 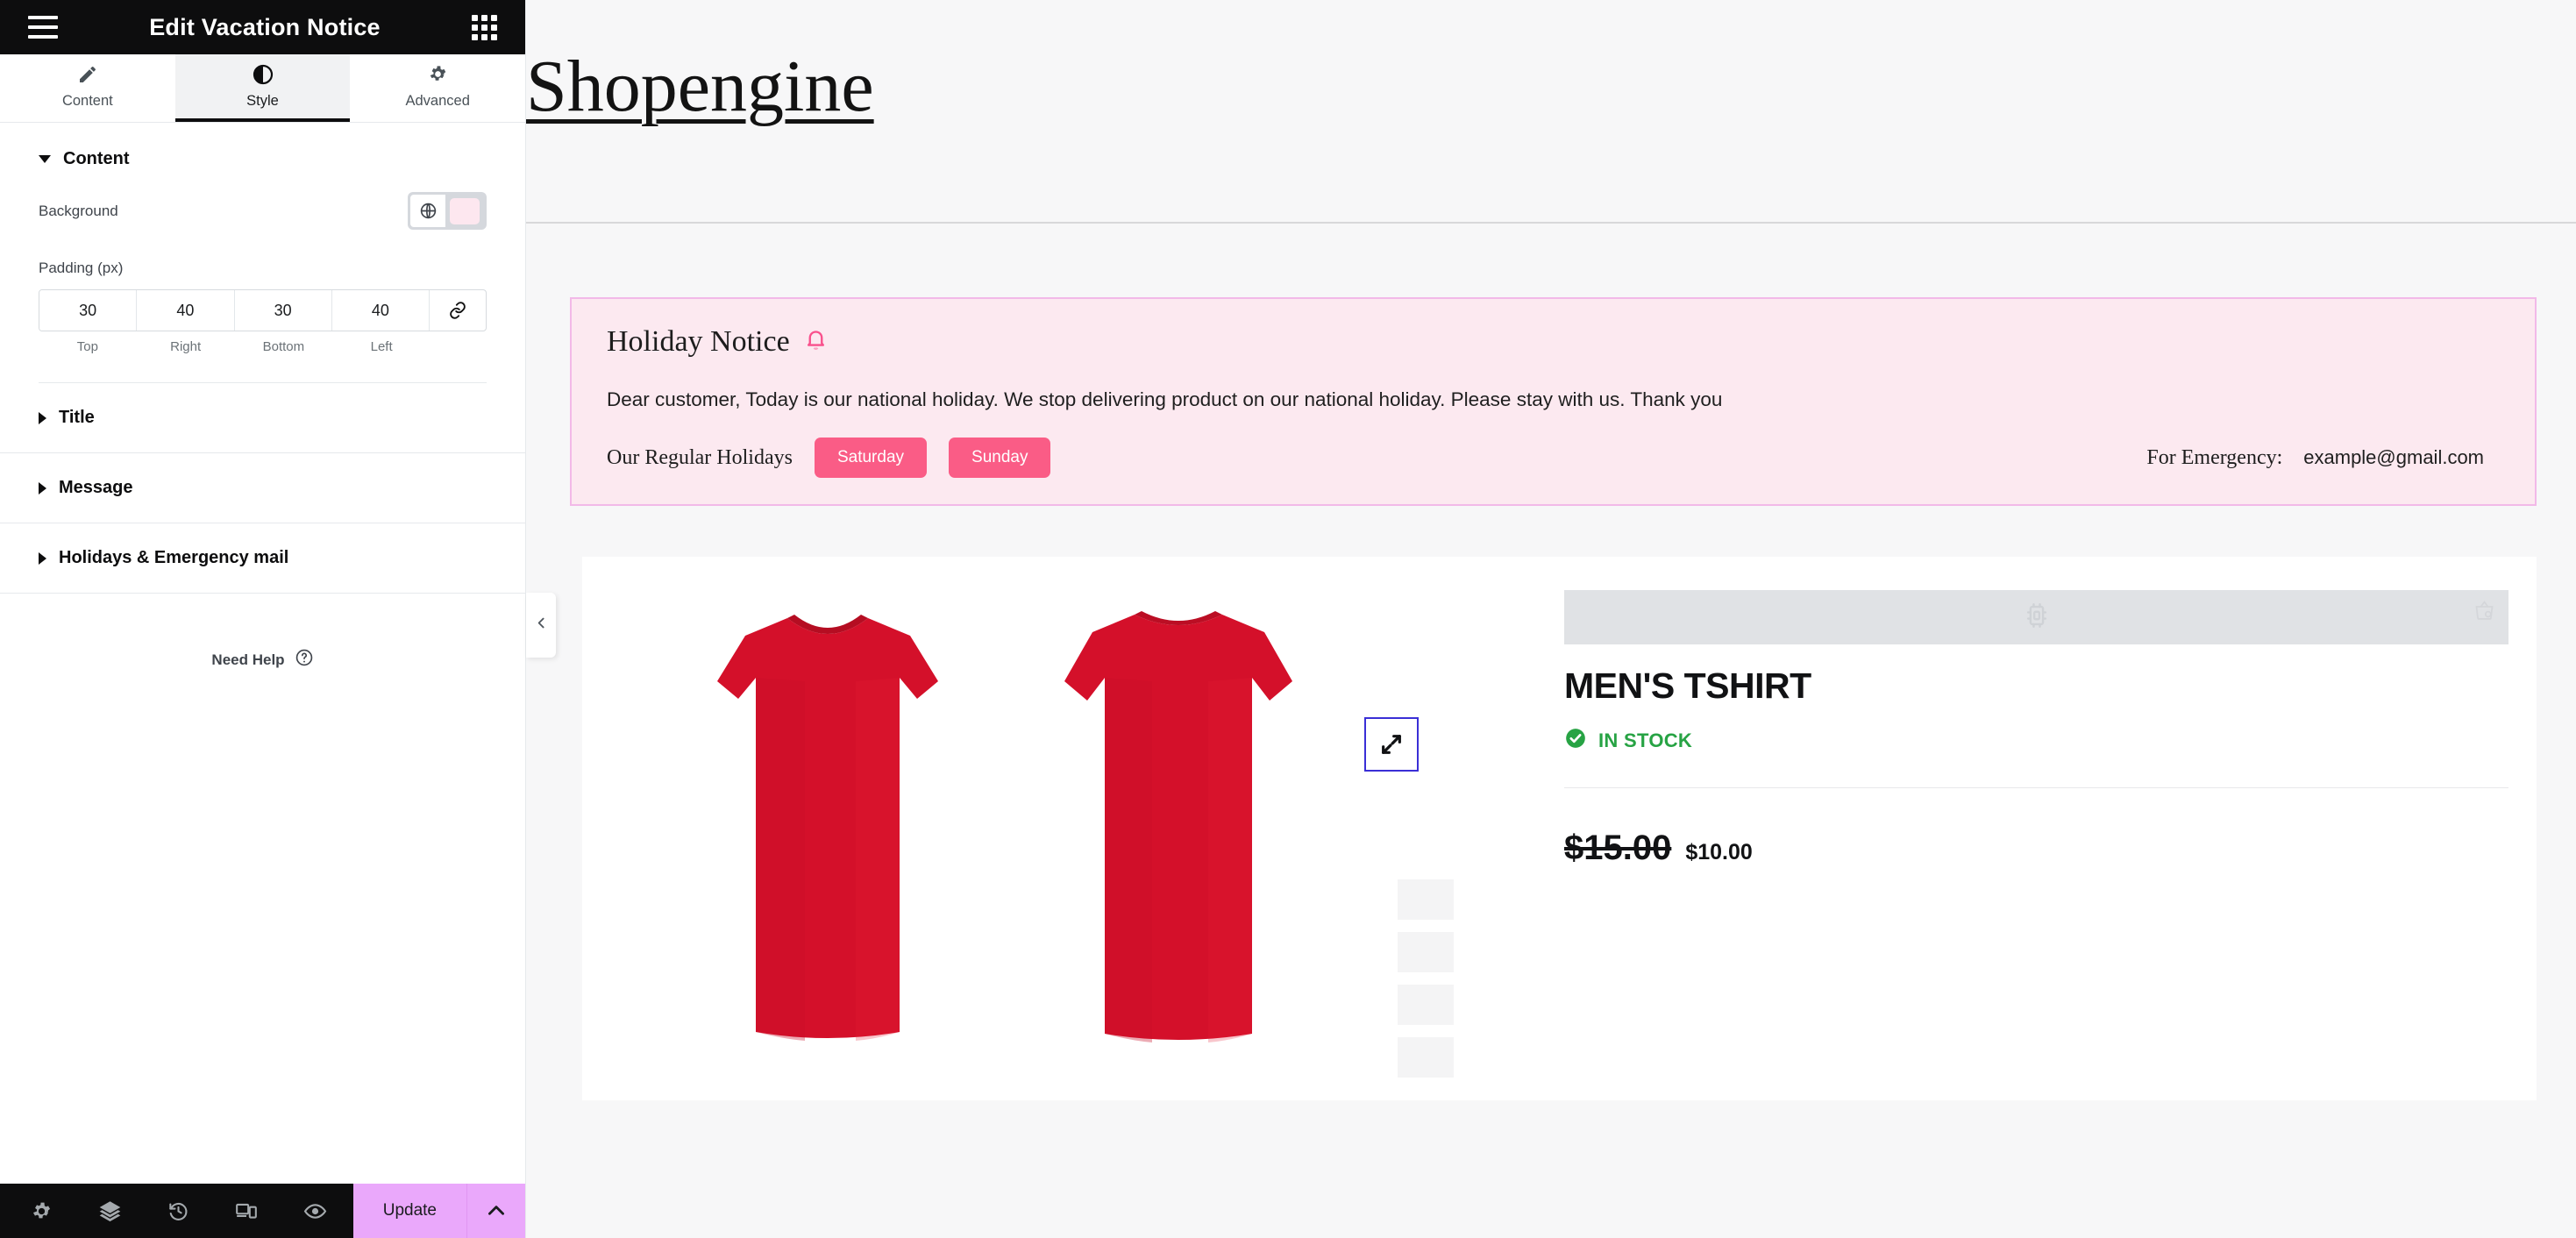 What do you see at coordinates (263, 211) in the screenshot?
I see `background-control-row: Background` at bounding box center [263, 211].